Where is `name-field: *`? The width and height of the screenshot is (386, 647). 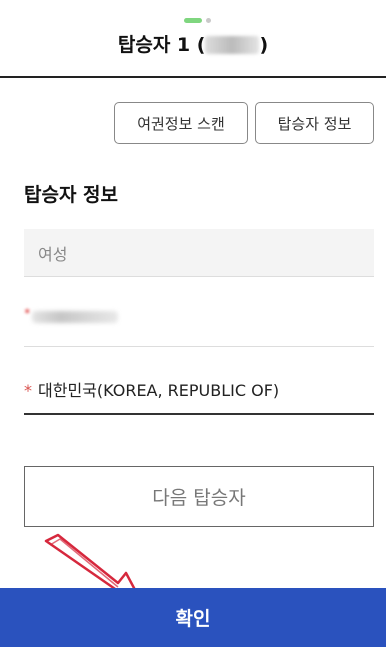 name-field: * is located at coordinates (199, 320).